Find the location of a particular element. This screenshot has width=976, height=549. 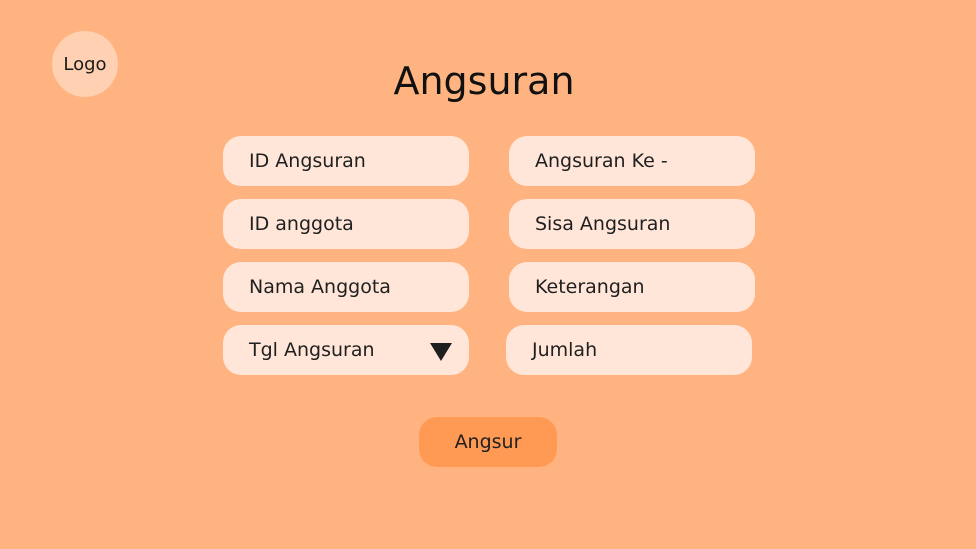

angsuran-ke-field: Angsuran Ke - is located at coordinates (632, 161).